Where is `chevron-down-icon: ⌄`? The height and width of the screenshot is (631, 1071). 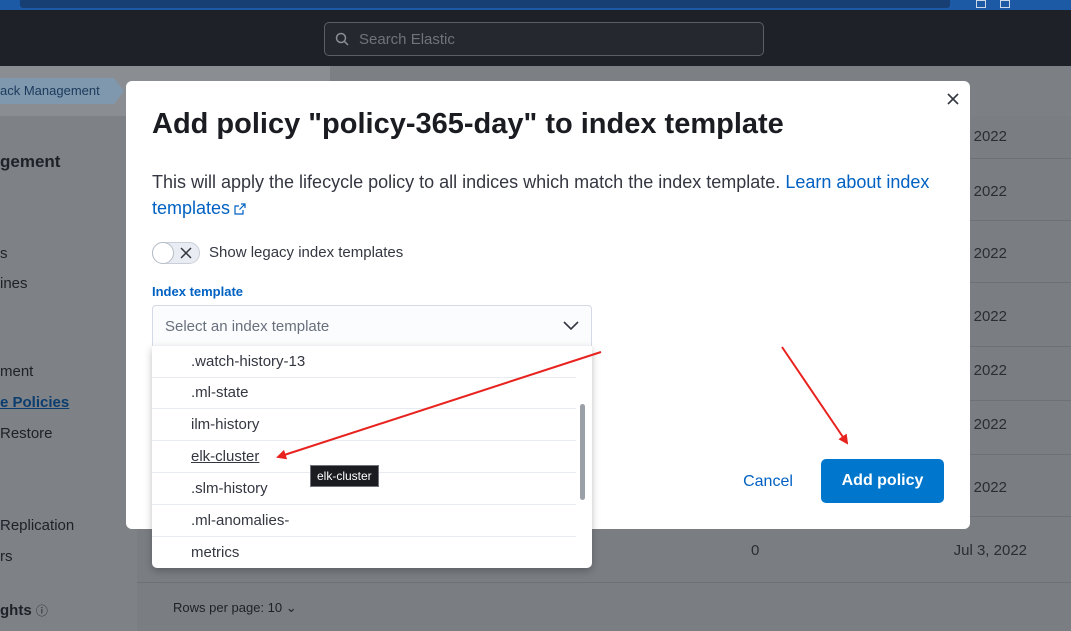 chevron-down-icon: ⌄ is located at coordinates (291, 607).